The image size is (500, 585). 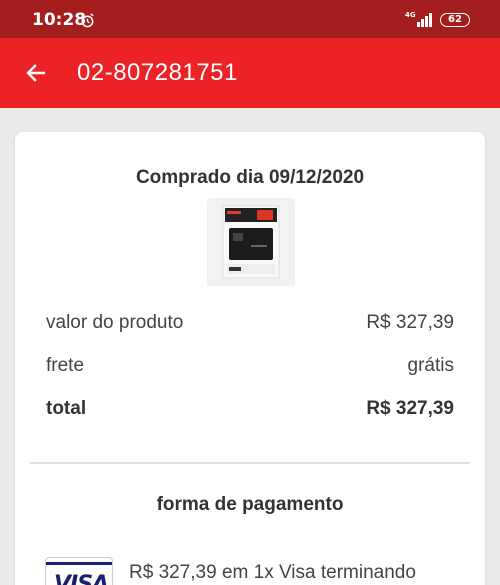 I want to click on back-arrow-icon, so click(x=36, y=73).